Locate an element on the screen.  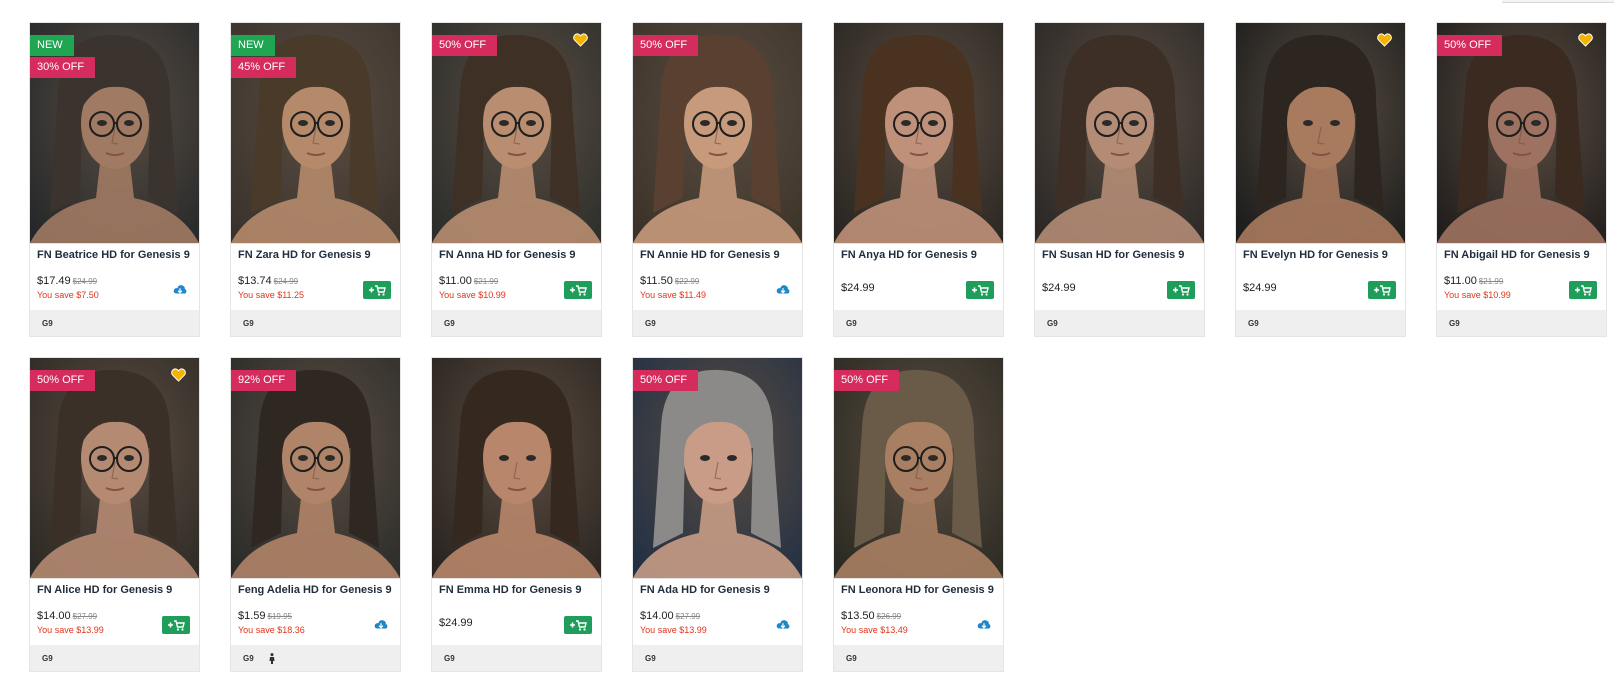
current-price: $13.74 is located at coordinates (255, 281).